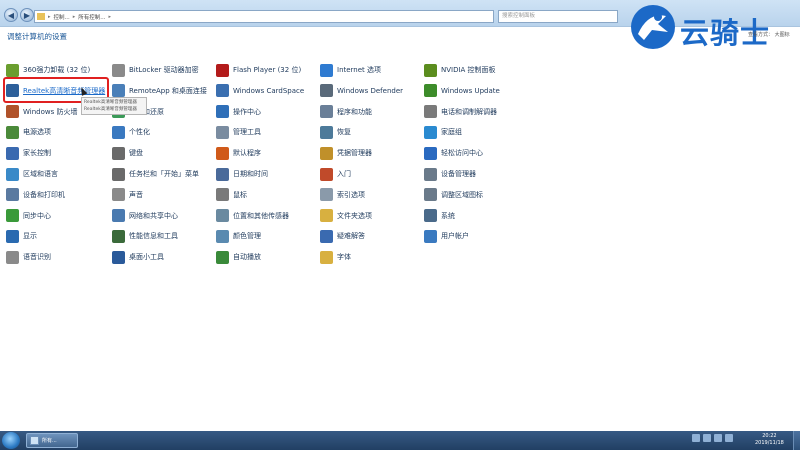 The width and height of the screenshot is (800, 450). What do you see at coordinates (370, 70) in the screenshot?
I see `control-panel-item: Internet 选项` at bounding box center [370, 70].